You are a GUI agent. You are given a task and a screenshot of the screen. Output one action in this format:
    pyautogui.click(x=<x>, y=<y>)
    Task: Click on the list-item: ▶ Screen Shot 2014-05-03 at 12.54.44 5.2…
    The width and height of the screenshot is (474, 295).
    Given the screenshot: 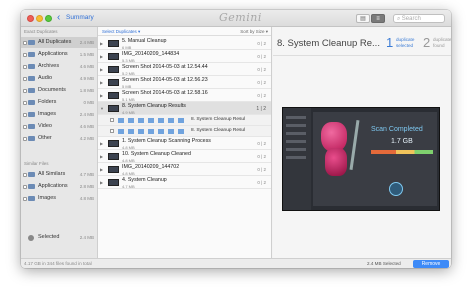 What is the action you would take?
    pyautogui.click(x=184, y=69)
    